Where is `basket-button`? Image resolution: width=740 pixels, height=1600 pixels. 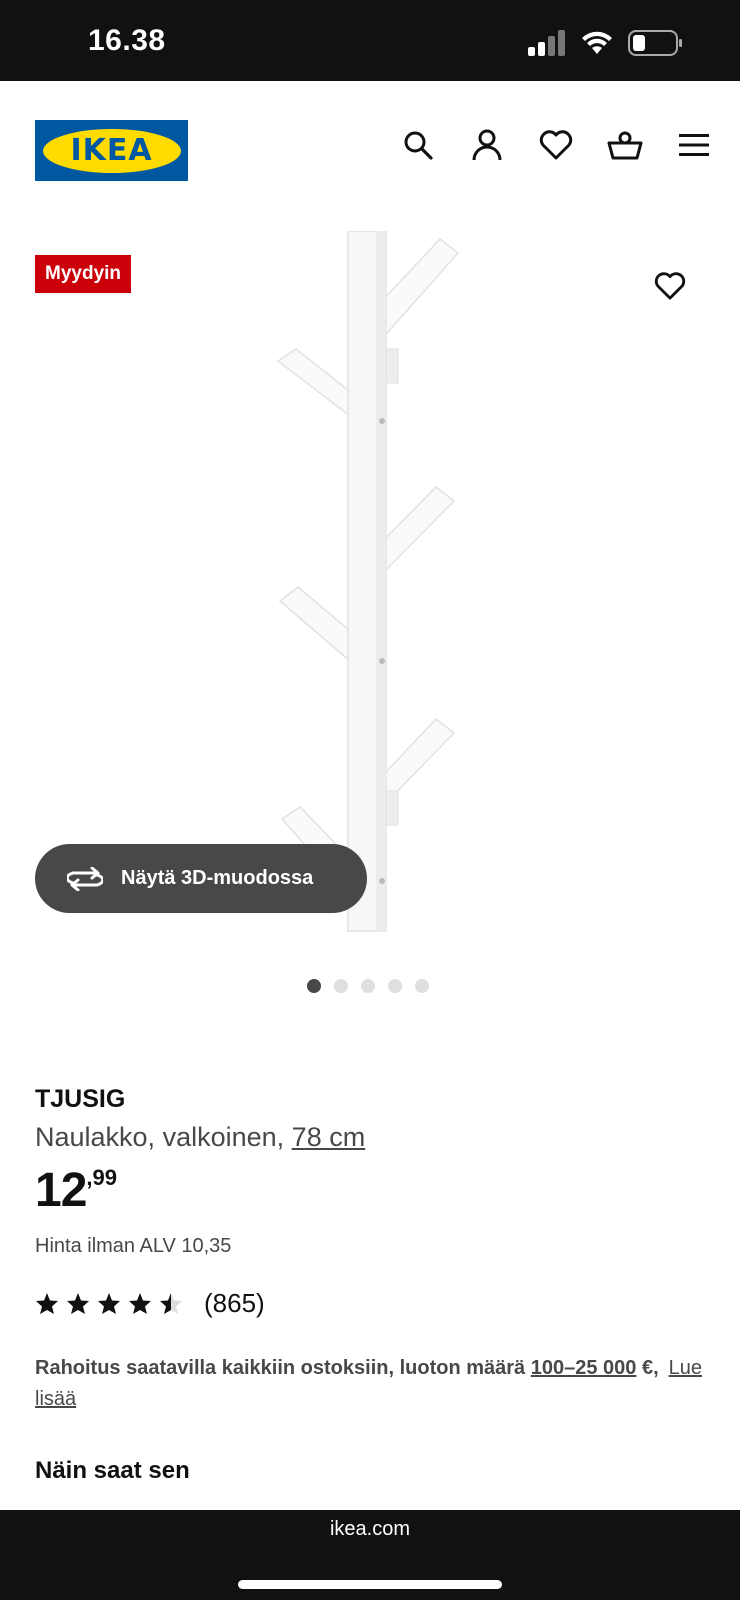
basket-button is located at coordinates (625, 145).